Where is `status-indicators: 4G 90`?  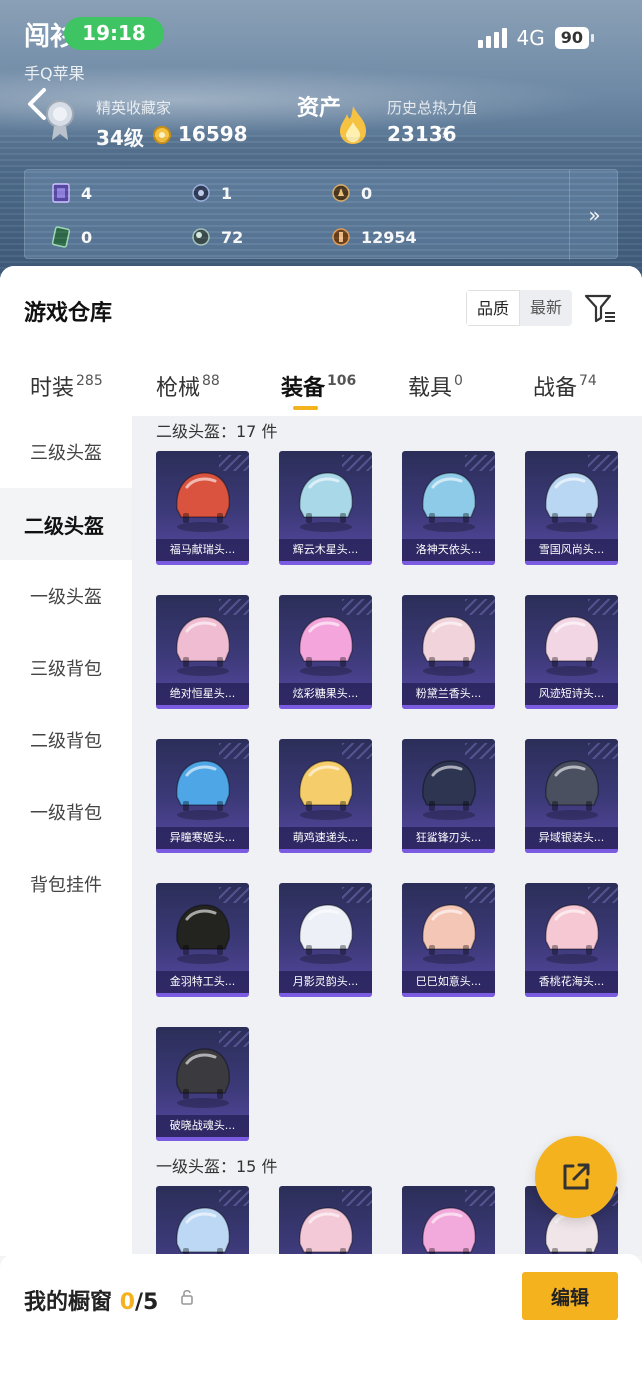 status-indicators: 4G 90 is located at coordinates (535, 38).